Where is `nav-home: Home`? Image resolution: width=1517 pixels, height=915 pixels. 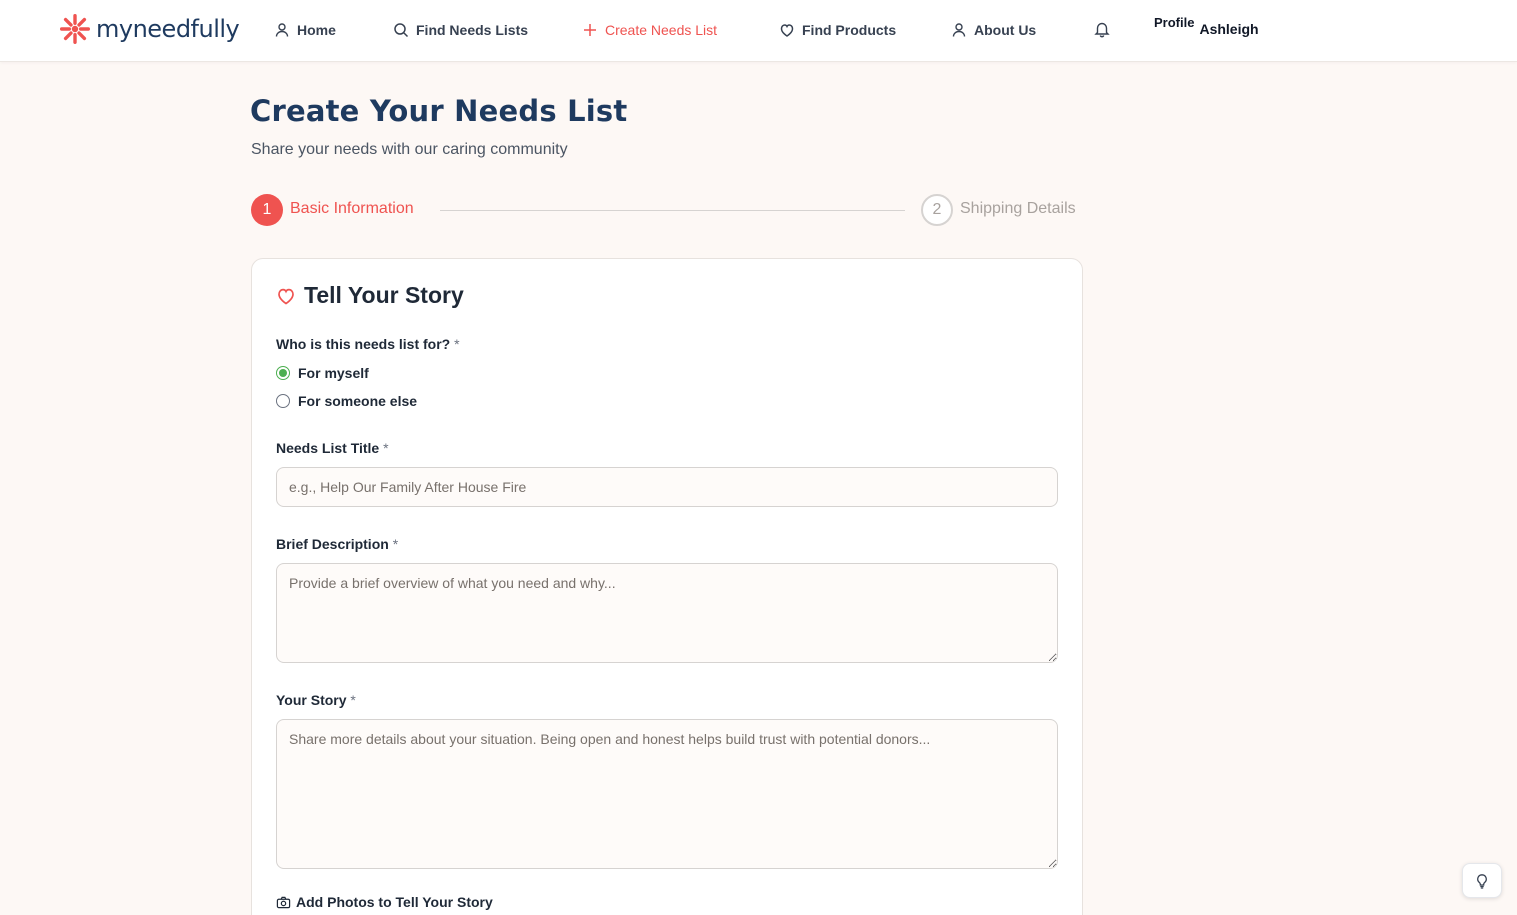
nav-home: Home is located at coordinates (305, 30).